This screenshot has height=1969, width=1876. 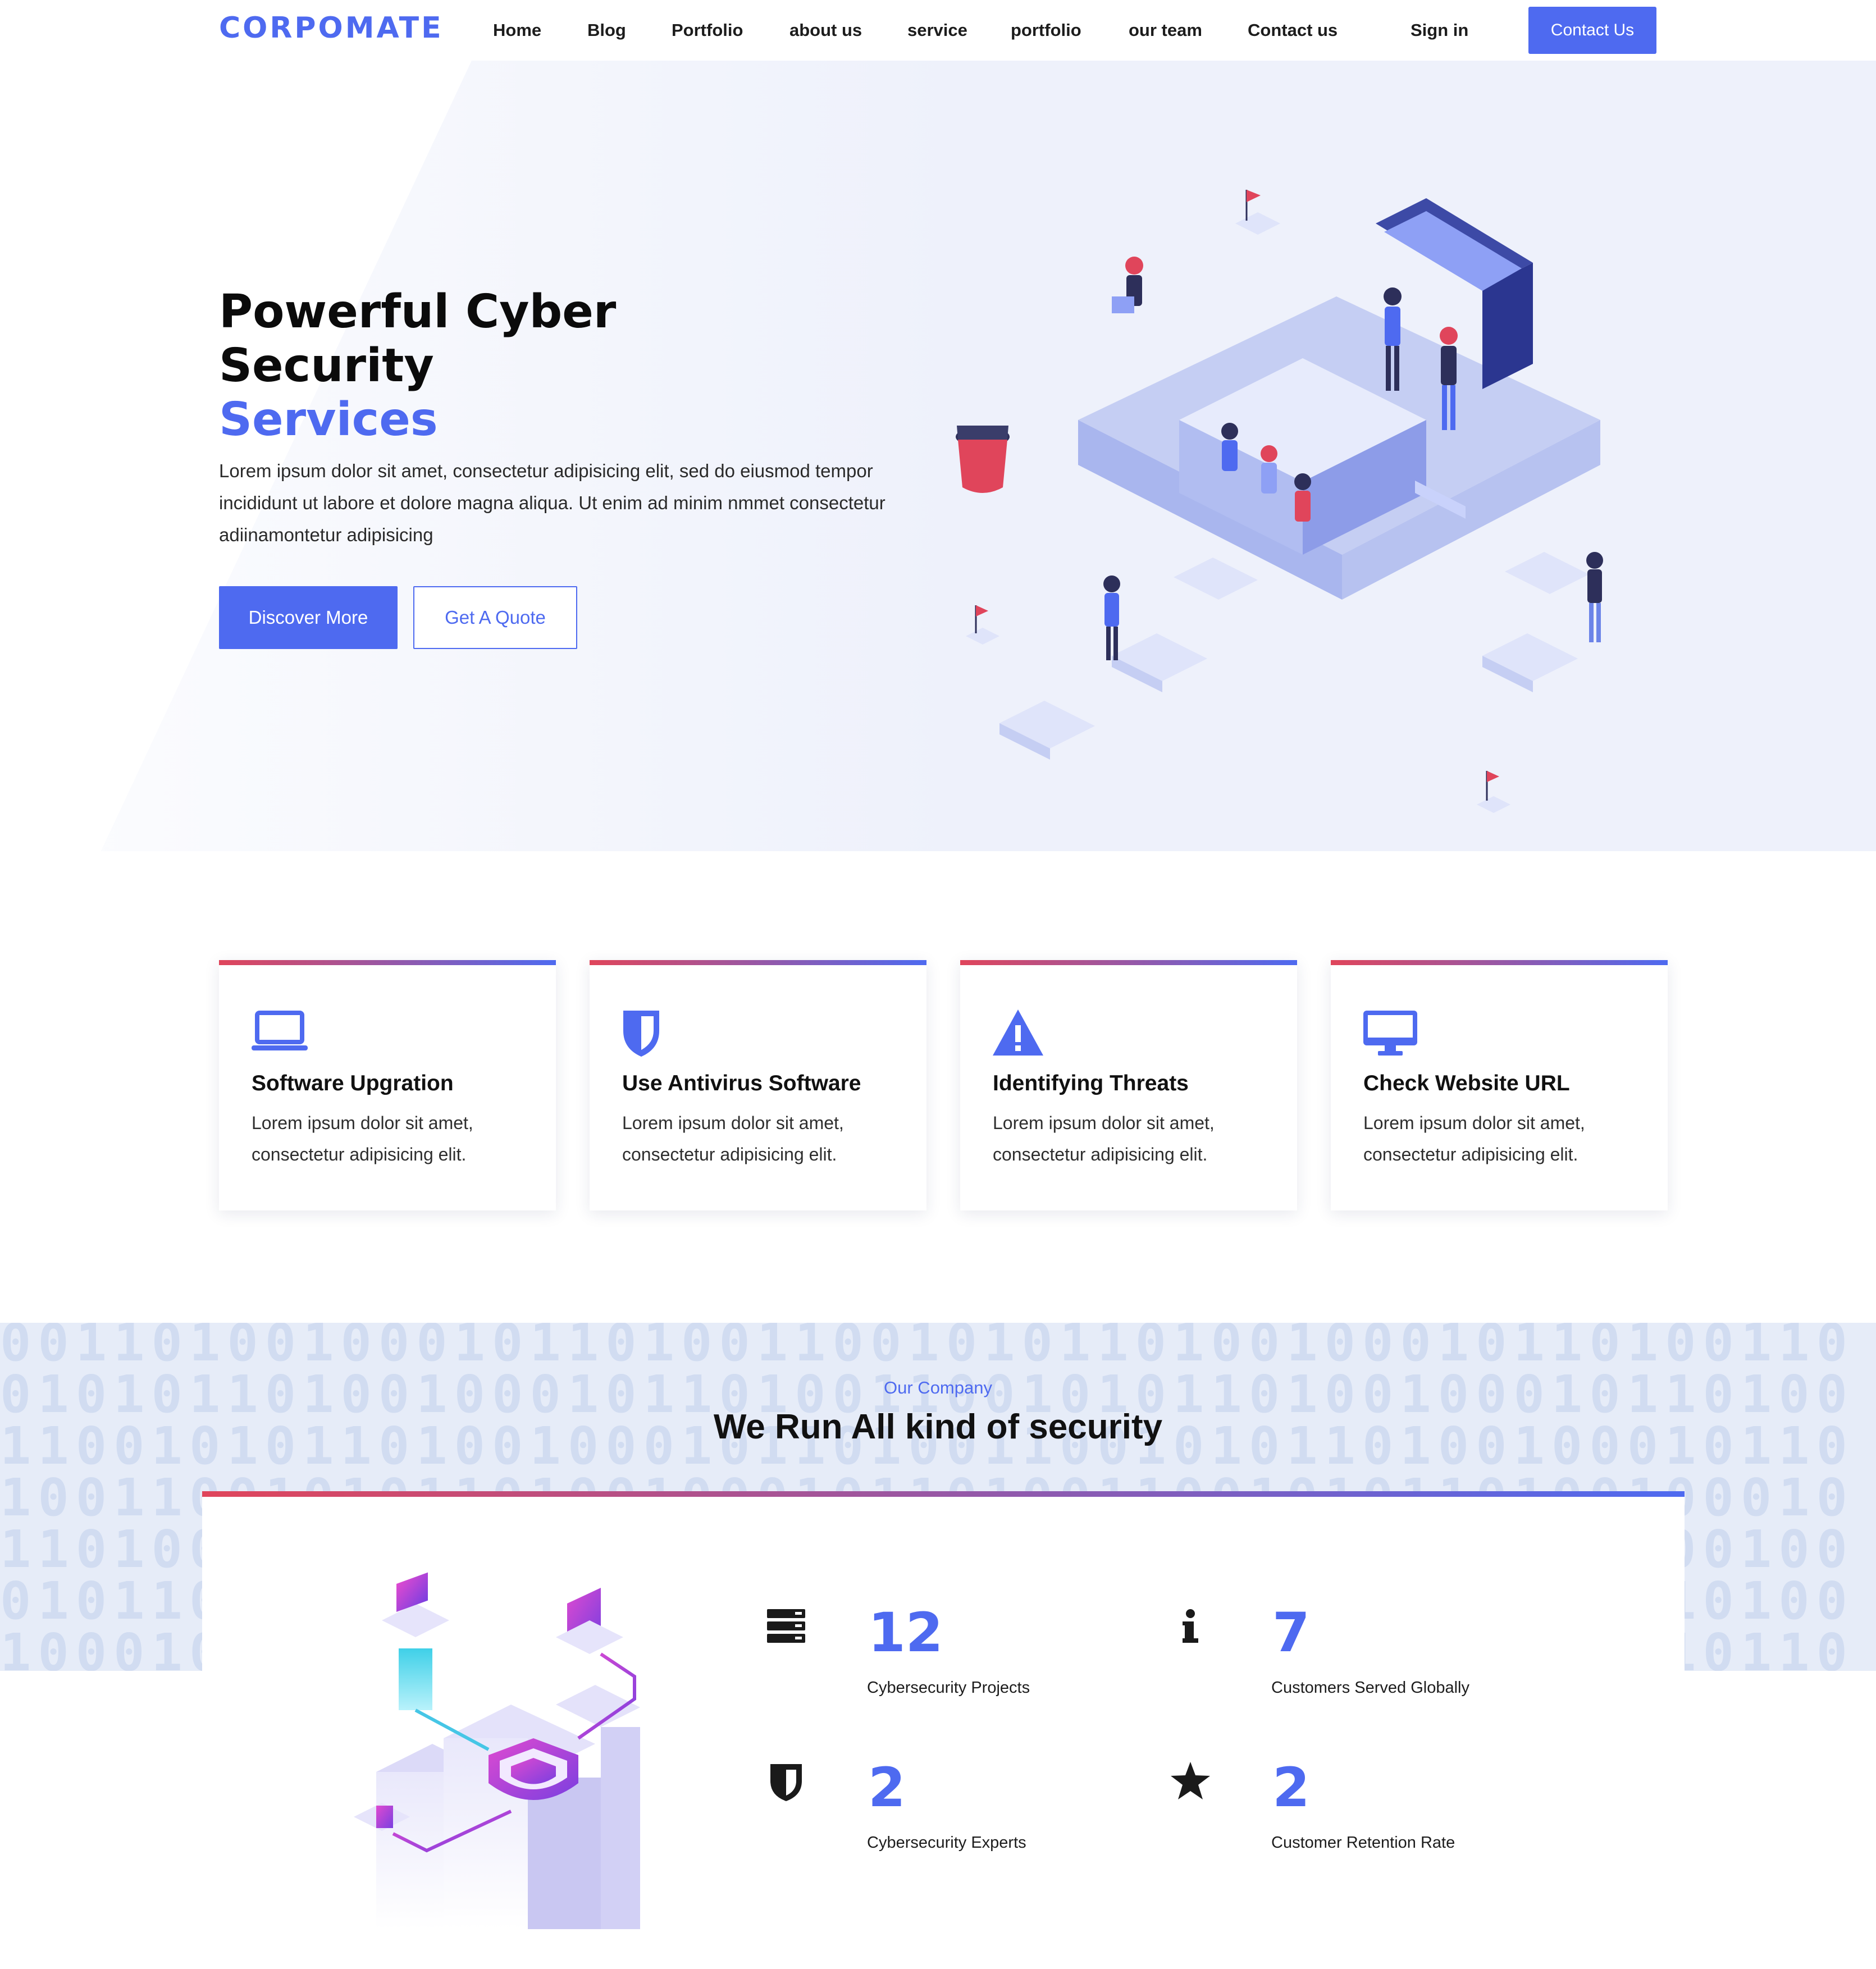 I want to click on stat-label-retention: Customer Retention Rate, so click(x=1363, y=1843).